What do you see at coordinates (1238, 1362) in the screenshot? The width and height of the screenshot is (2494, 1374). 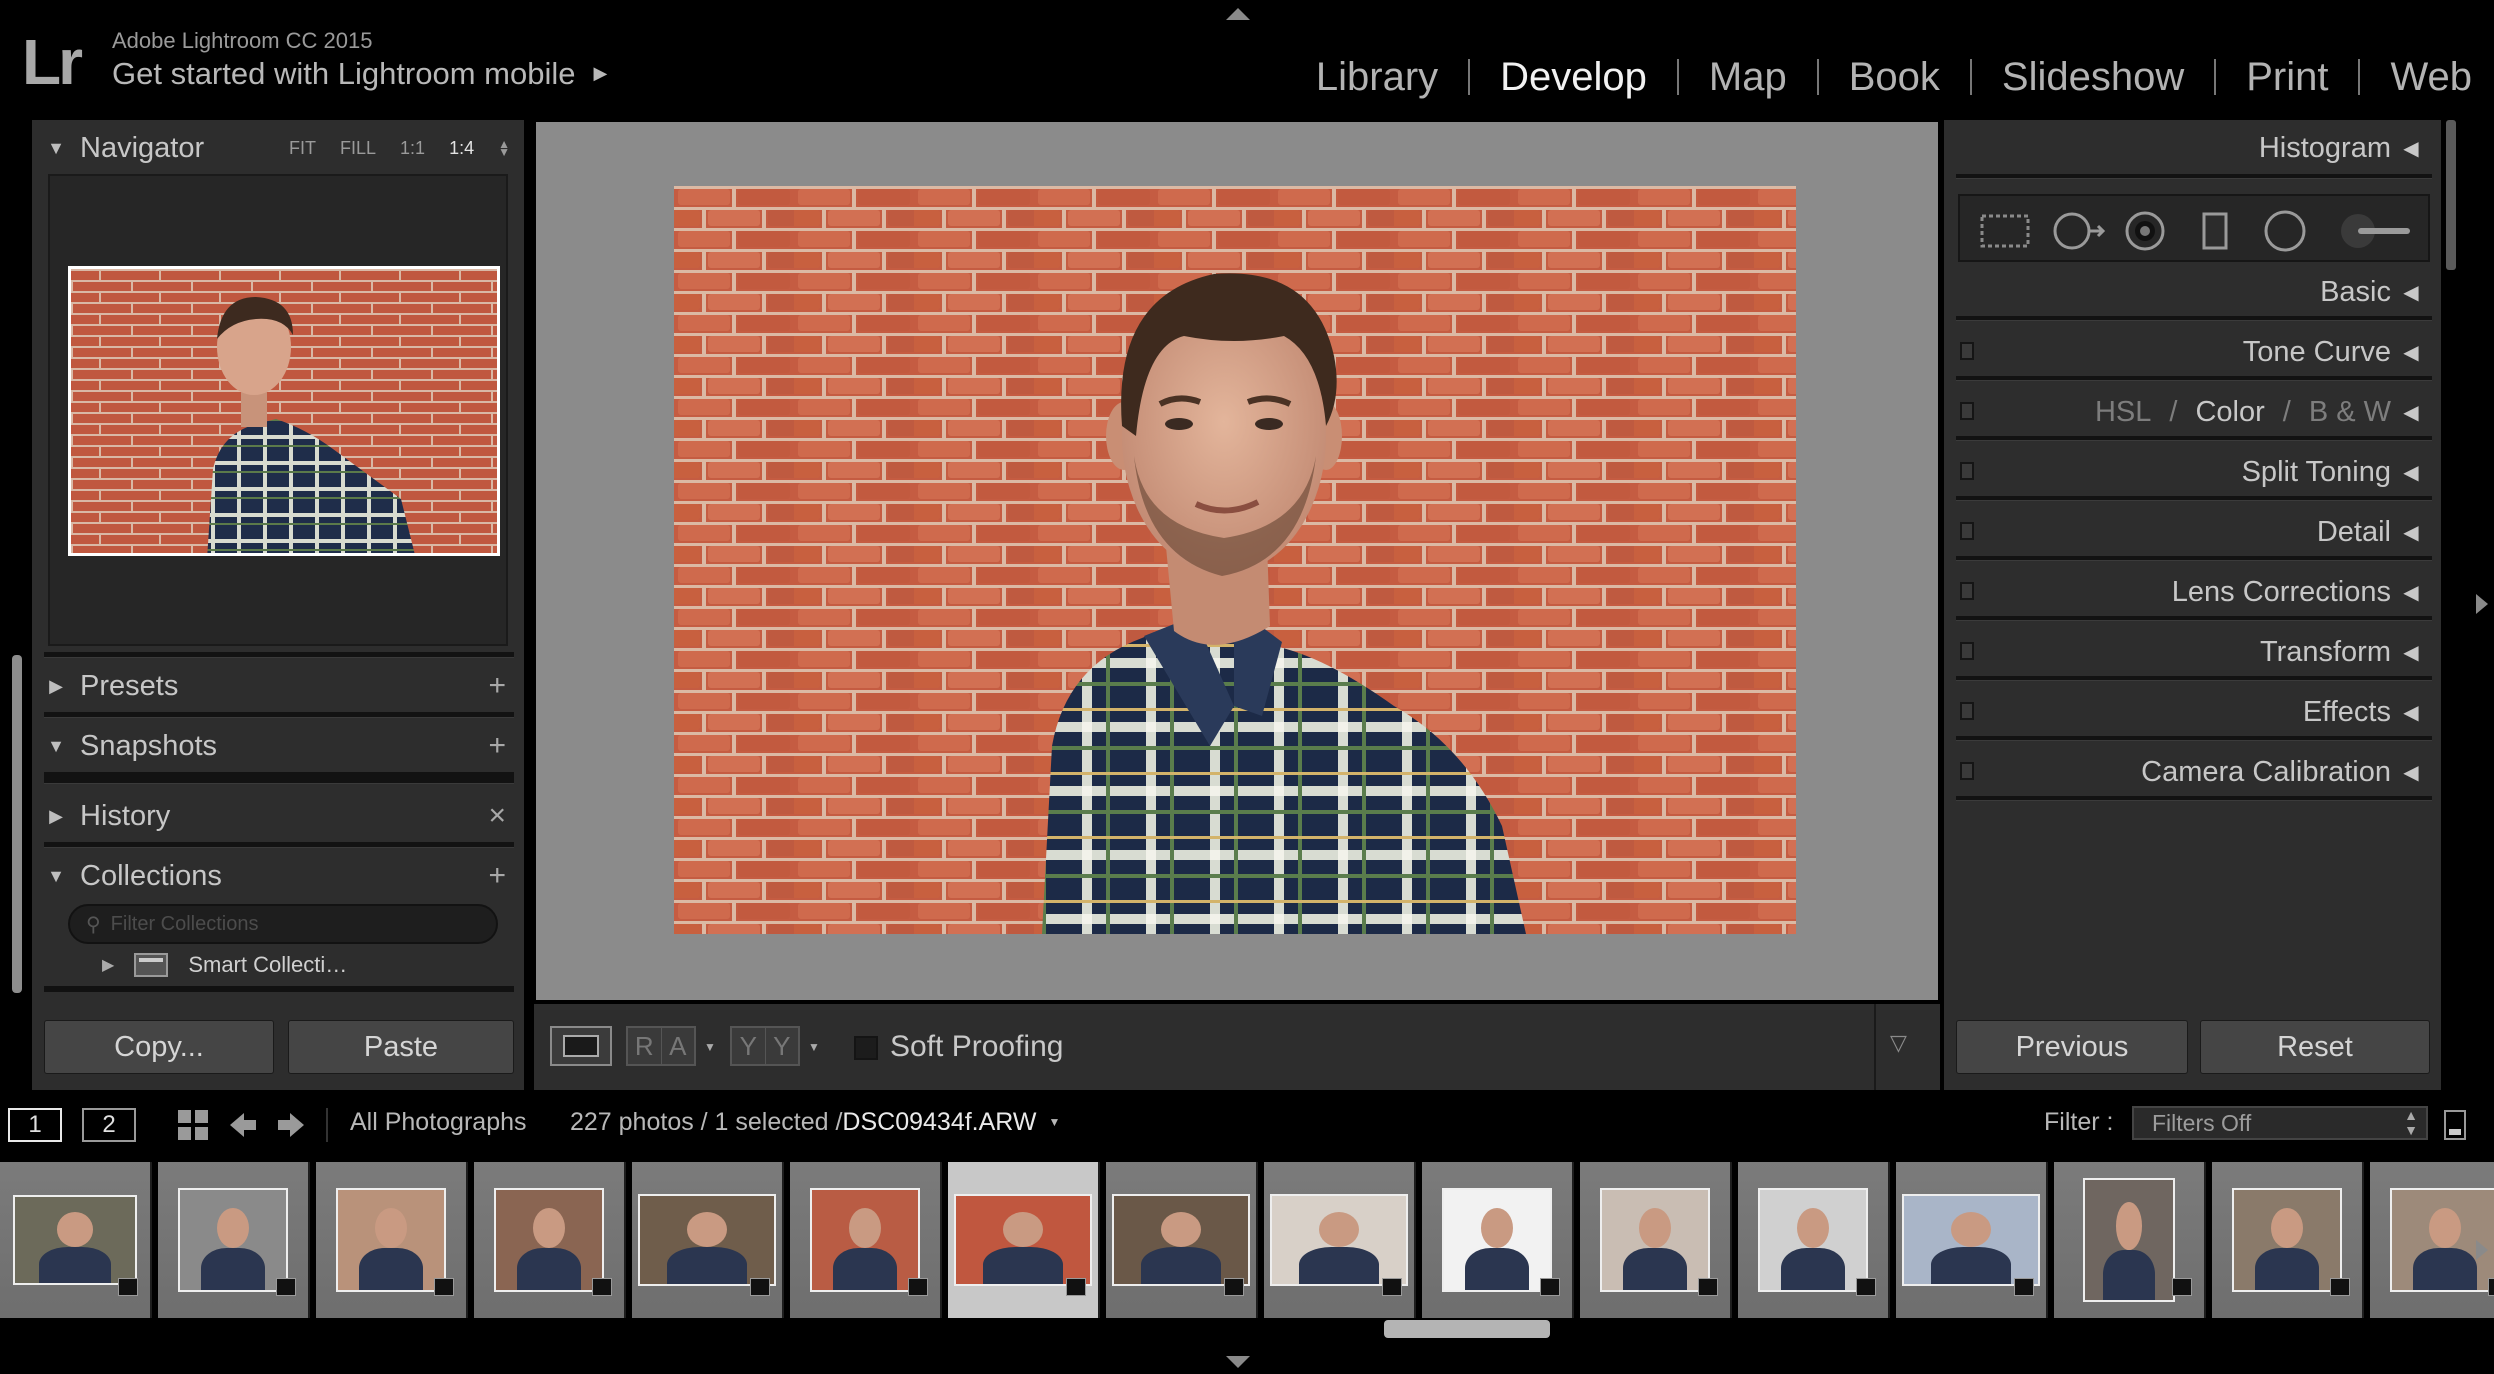 I see `collapse-bottom-panel-icon` at bounding box center [1238, 1362].